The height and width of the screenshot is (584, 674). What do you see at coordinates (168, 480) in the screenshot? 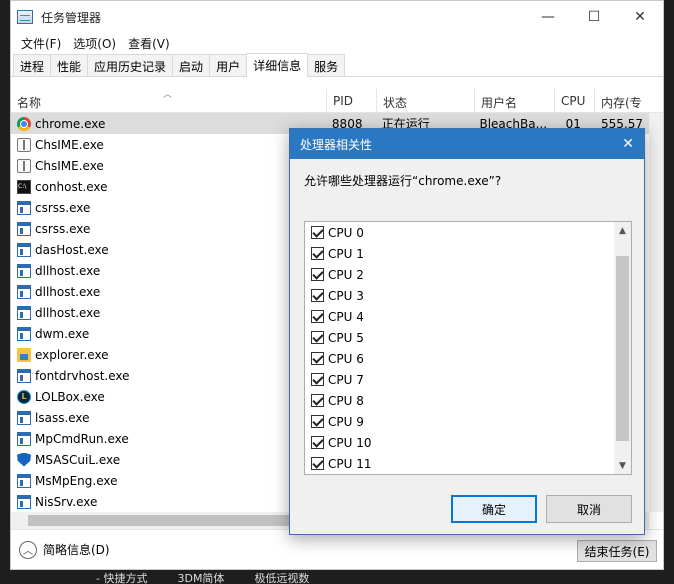
I see `process-name-cell: MsMpEng.exe` at bounding box center [168, 480].